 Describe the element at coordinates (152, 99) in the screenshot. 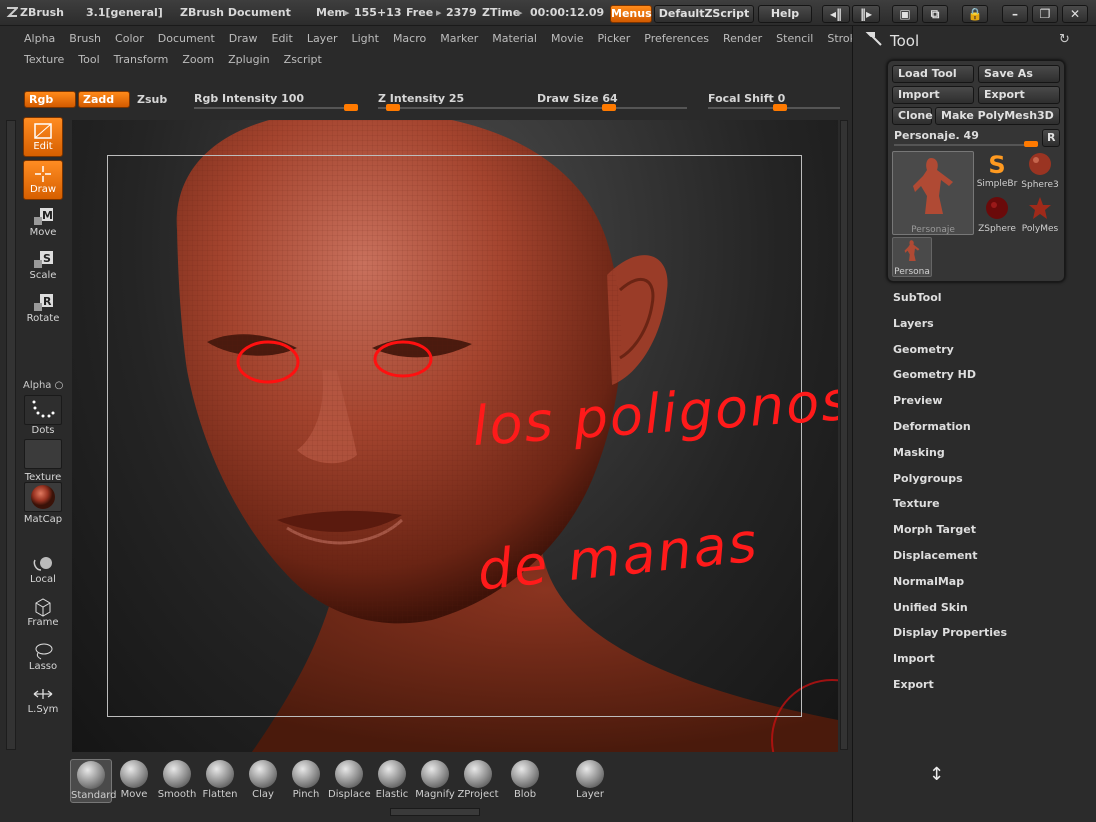

I see `zsub-toggle: Zsub` at that location.